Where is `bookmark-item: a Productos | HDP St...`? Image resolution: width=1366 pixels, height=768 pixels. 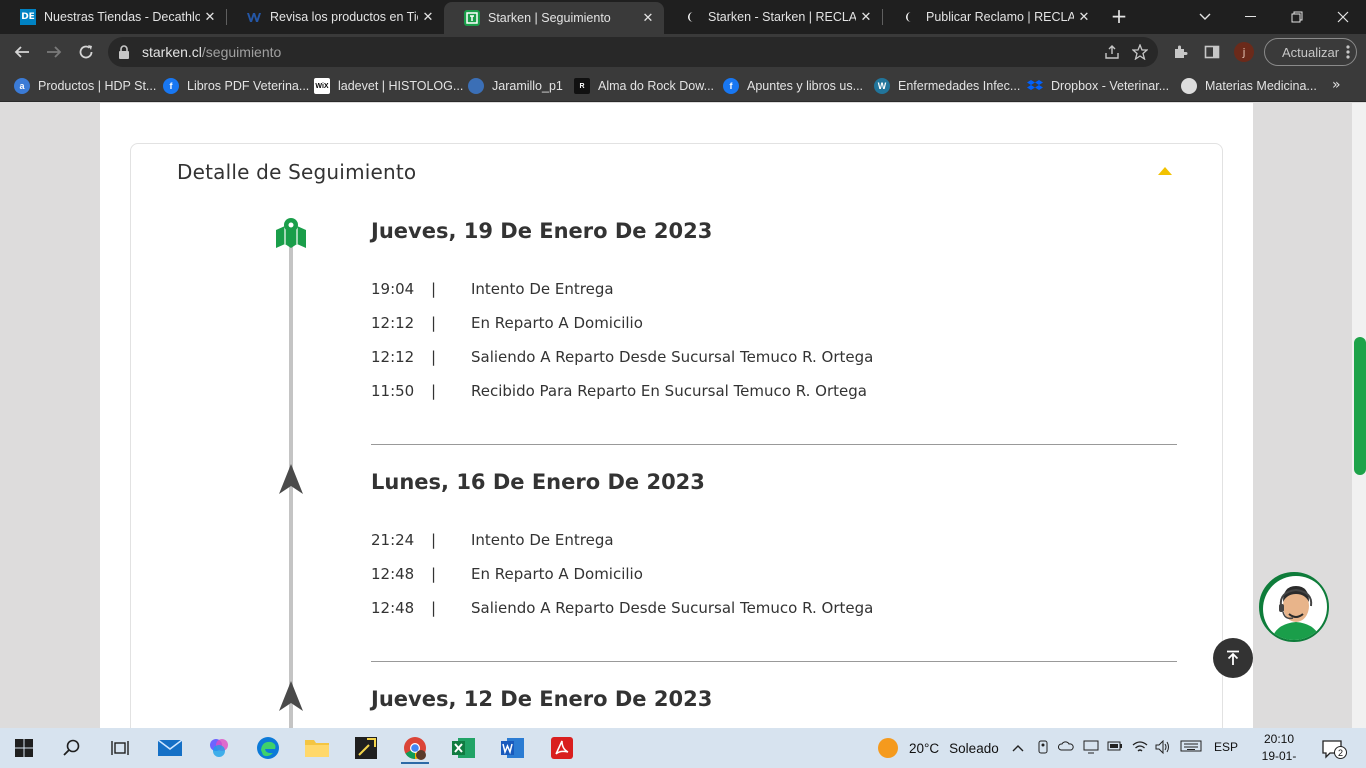 bookmark-item: a Productos | HDP St... is located at coordinates (85, 86).